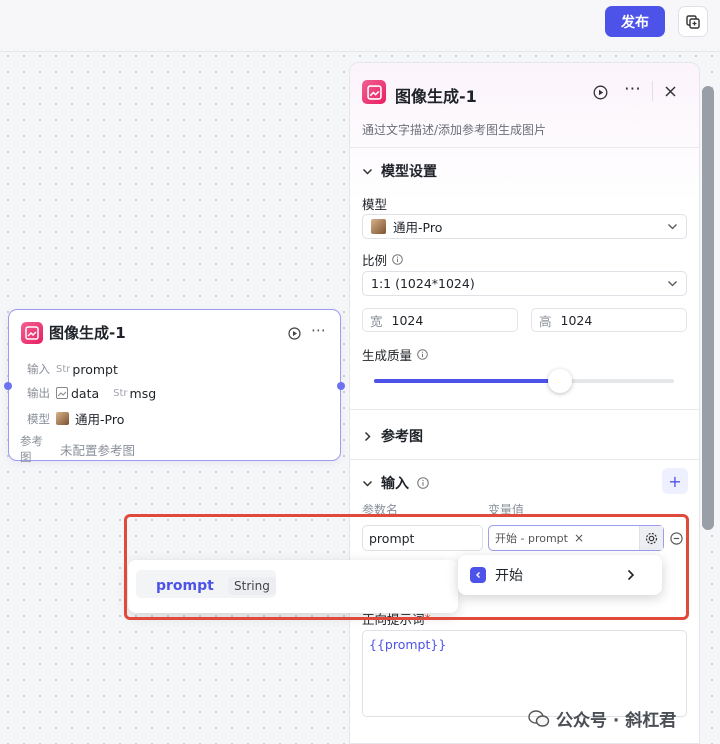  What do you see at coordinates (402, 437) in the screenshot?
I see `section-label: 参考图` at bounding box center [402, 437].